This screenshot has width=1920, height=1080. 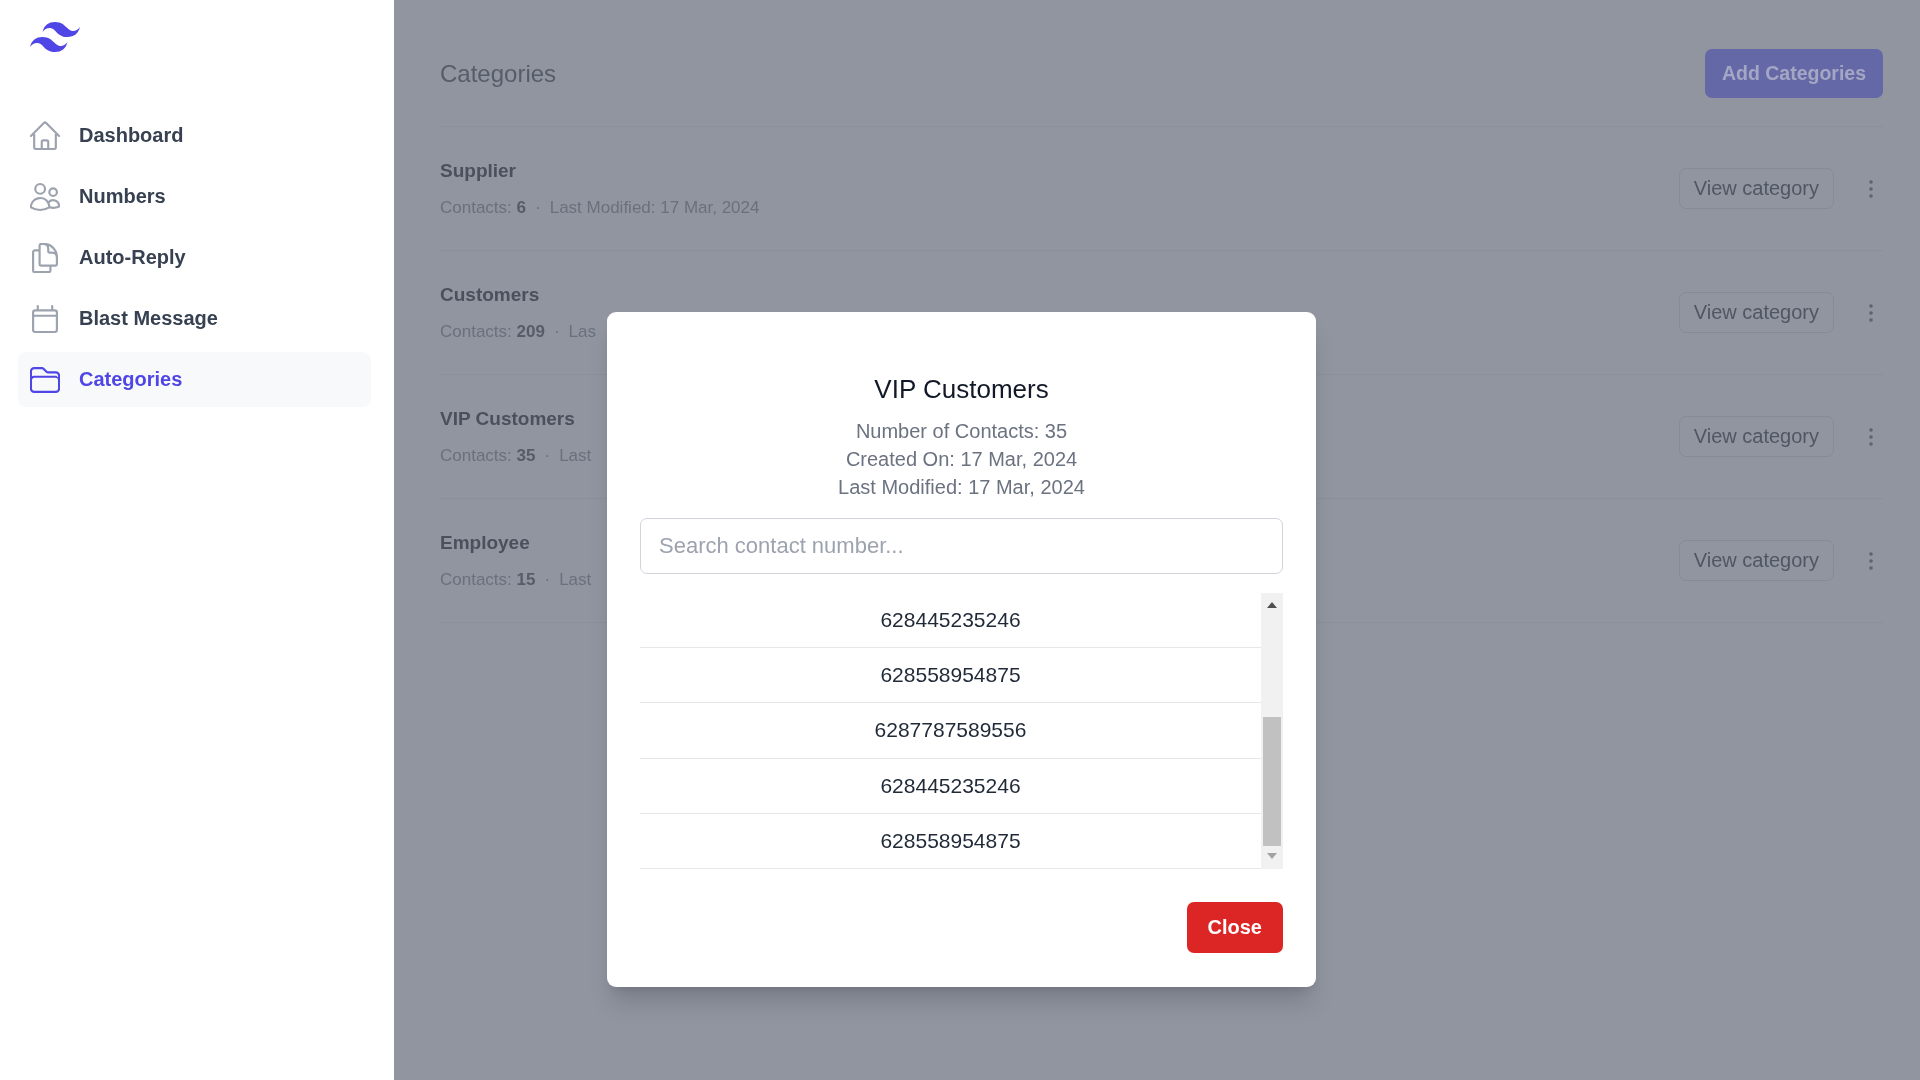 What do you see at coordinates (45, 318) in the screenshot?
I see `calendar-icon` at bounding box center [45, 318].